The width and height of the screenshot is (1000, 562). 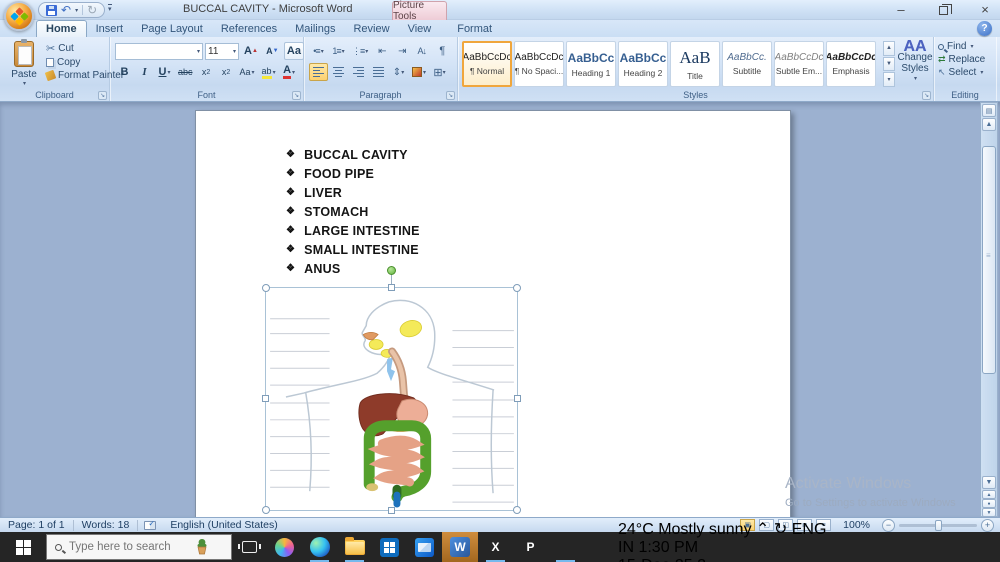 What do you see at coordinates (61, 28) in the screenshot?
I see `tab-home: Home` at bounding box center [61, 28].